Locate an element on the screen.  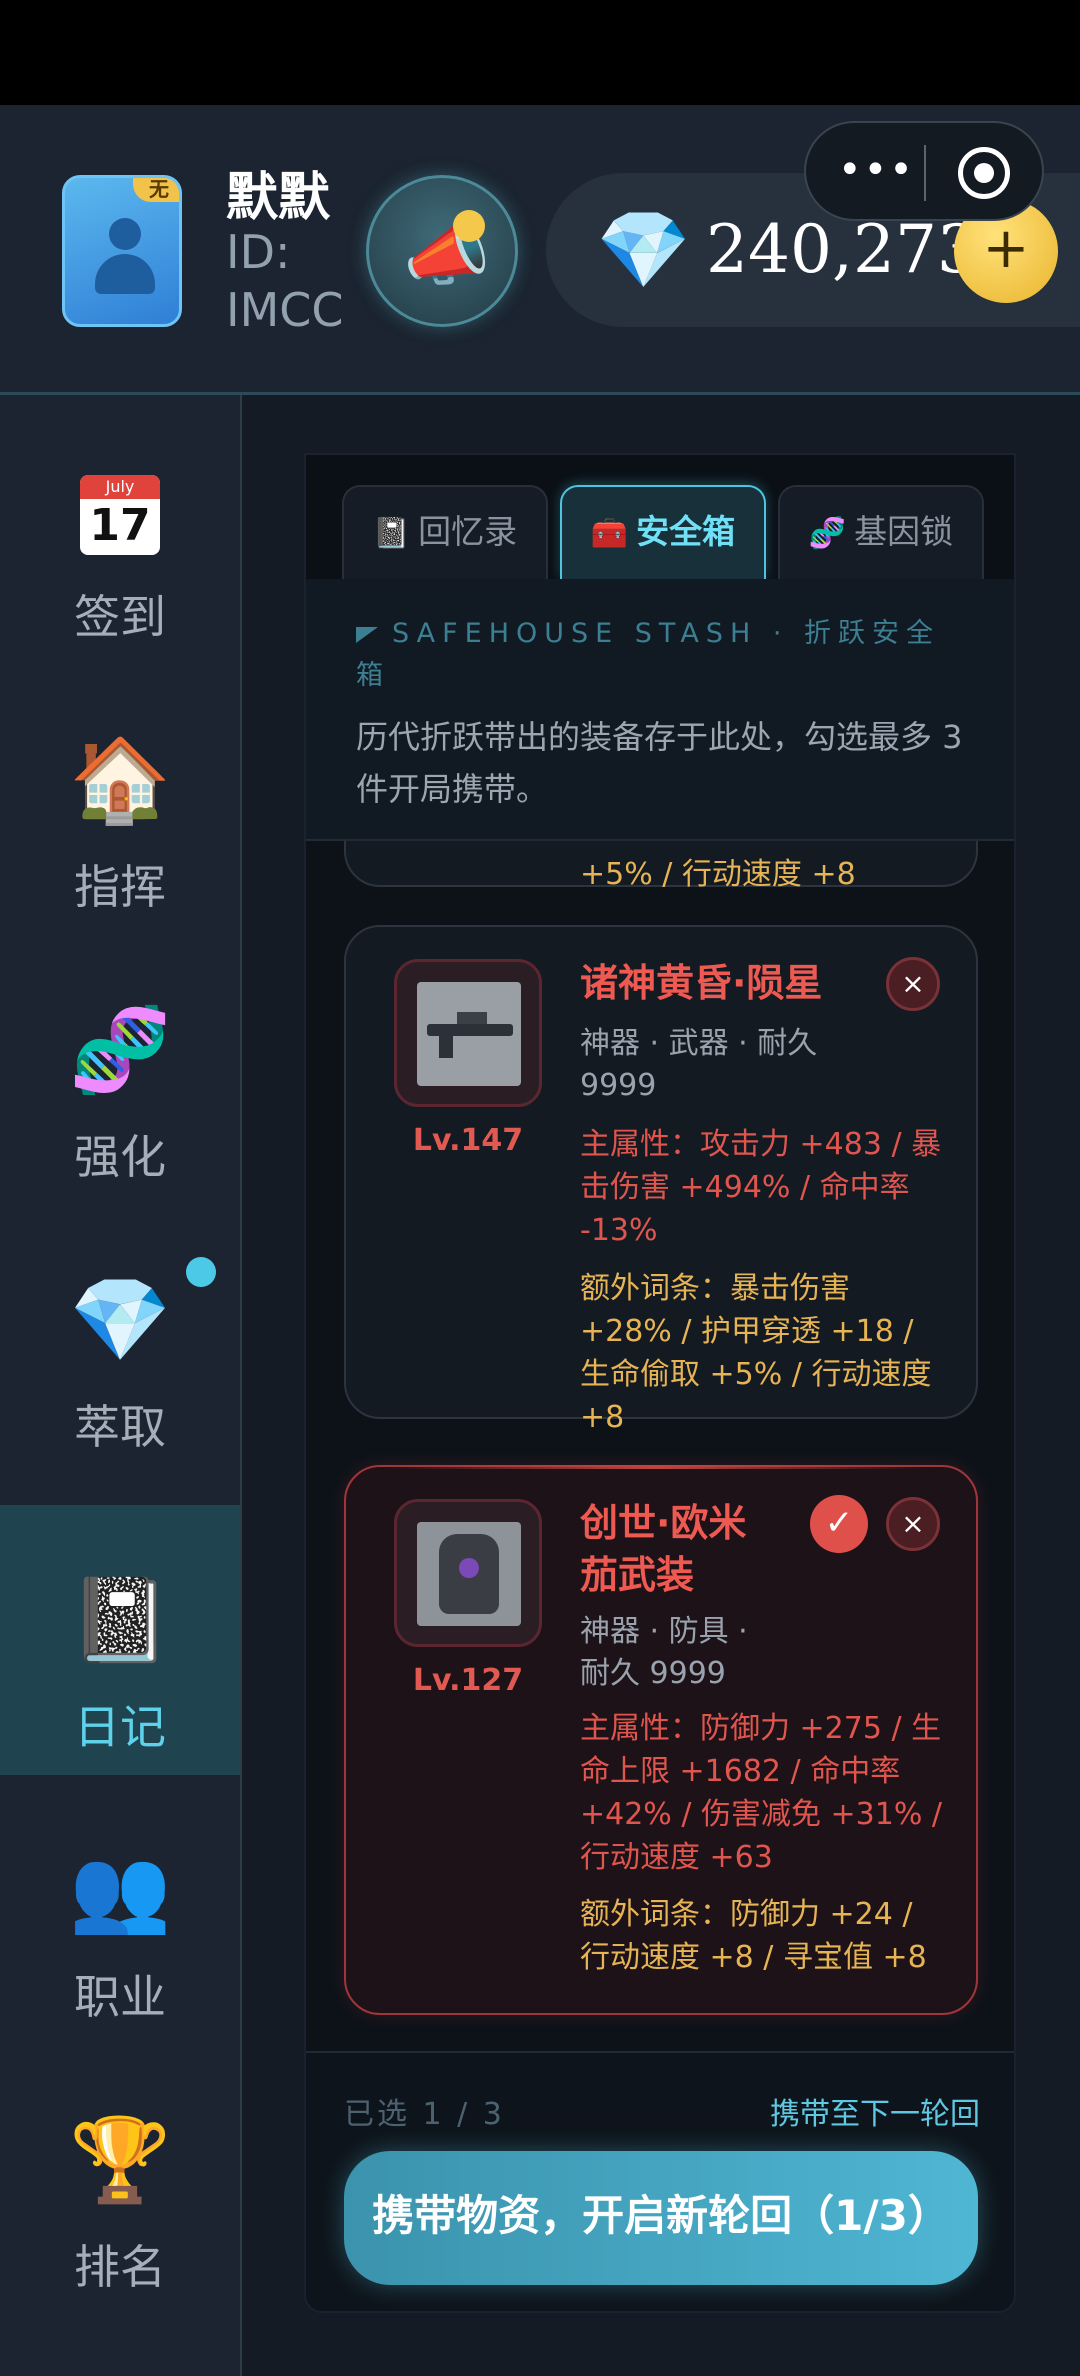
person-icon is located at coordinates (125, 258).